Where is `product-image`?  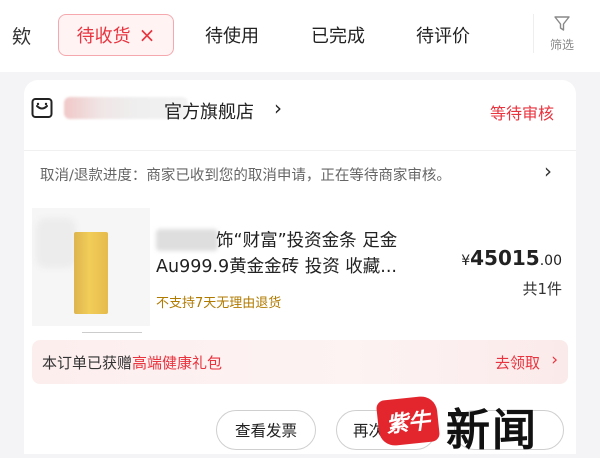
product-image is located at coordinates (91, 270).